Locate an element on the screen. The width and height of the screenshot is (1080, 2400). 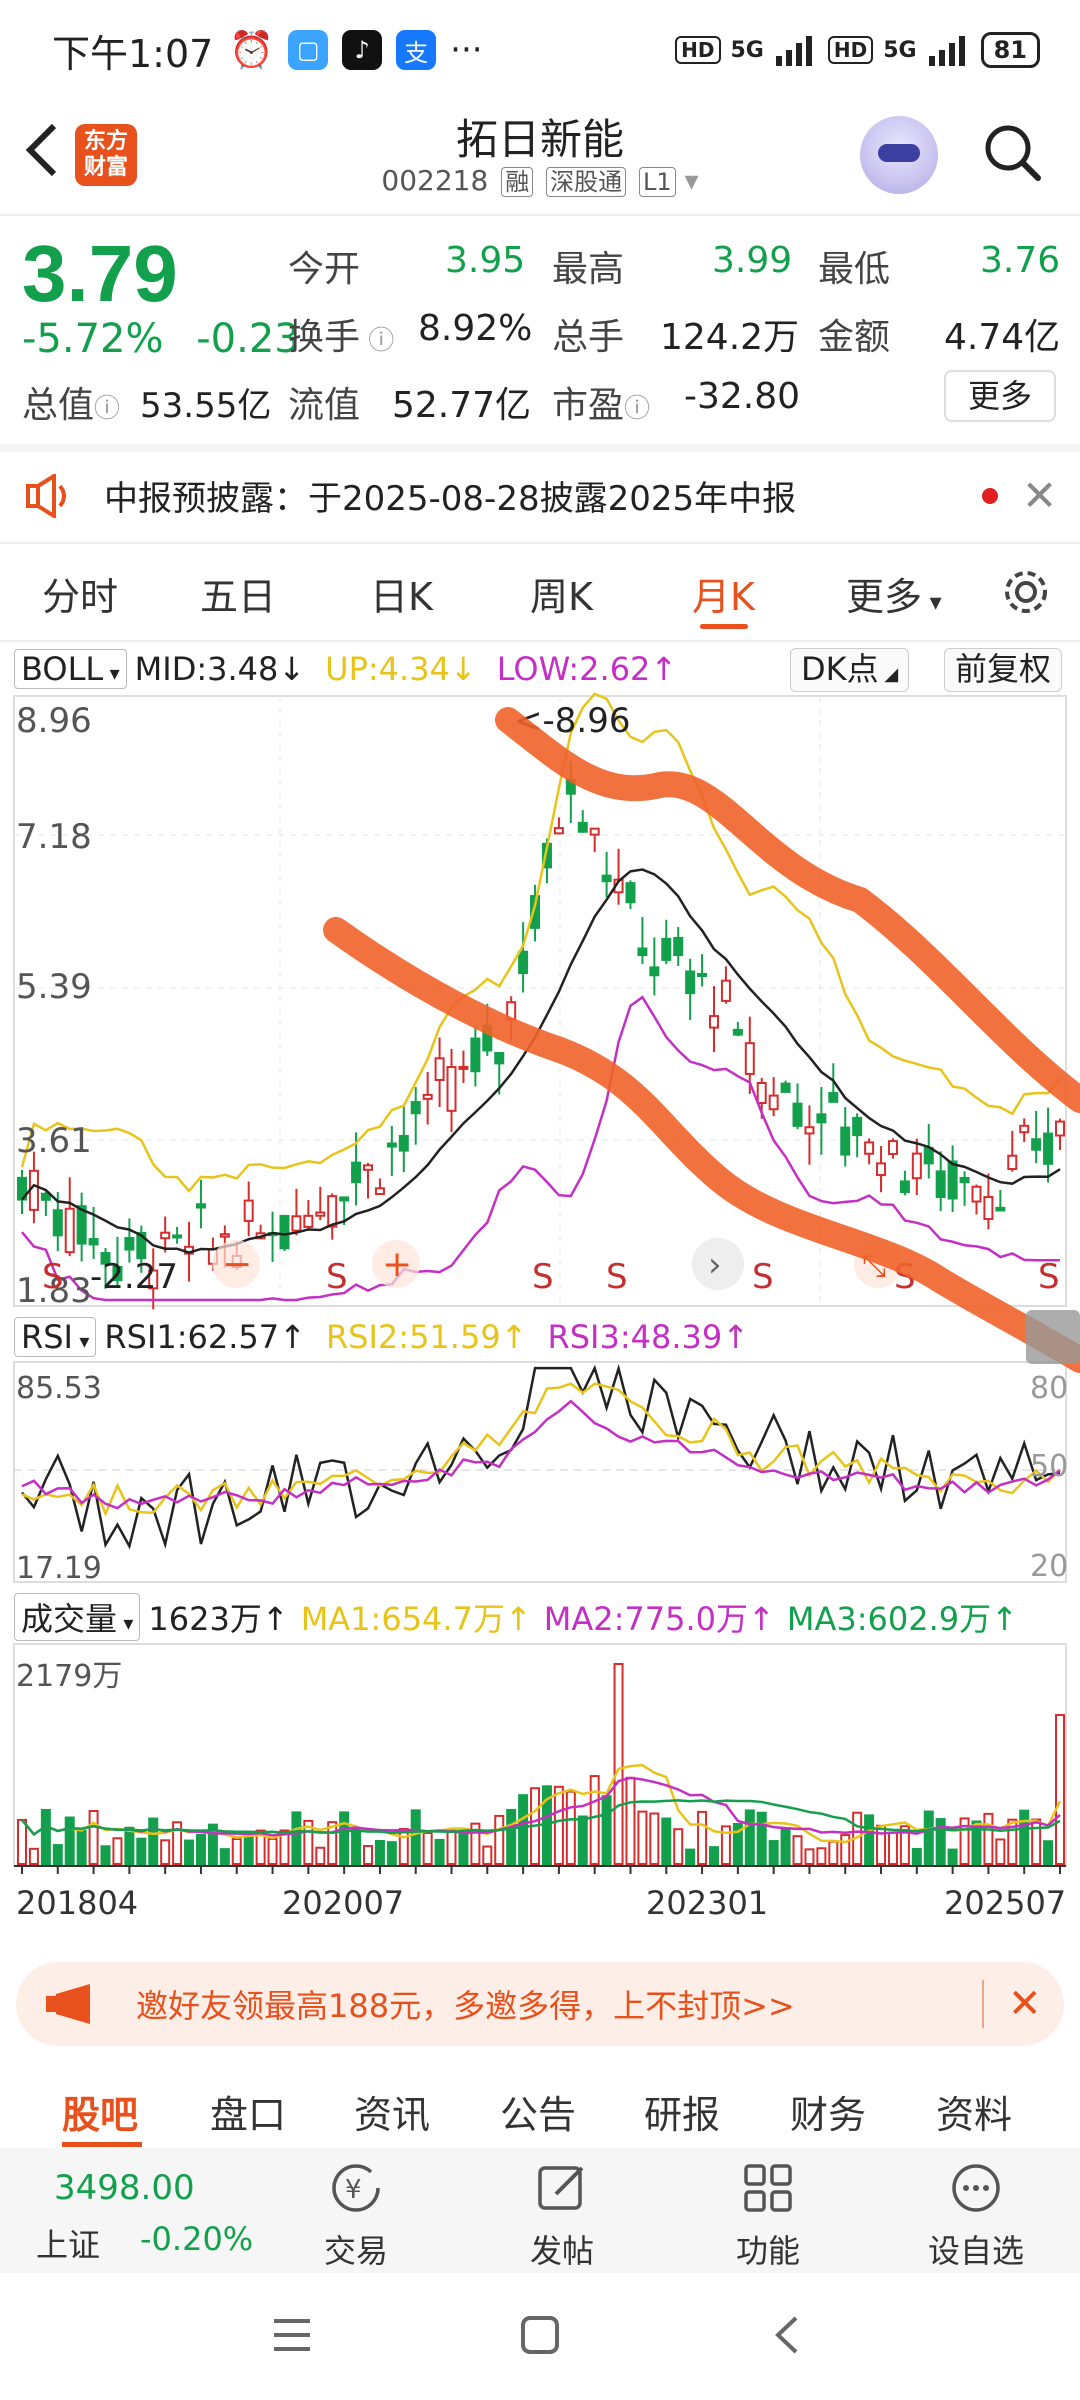
tab-news: 资讯 is located at coordinates (392, 2111).